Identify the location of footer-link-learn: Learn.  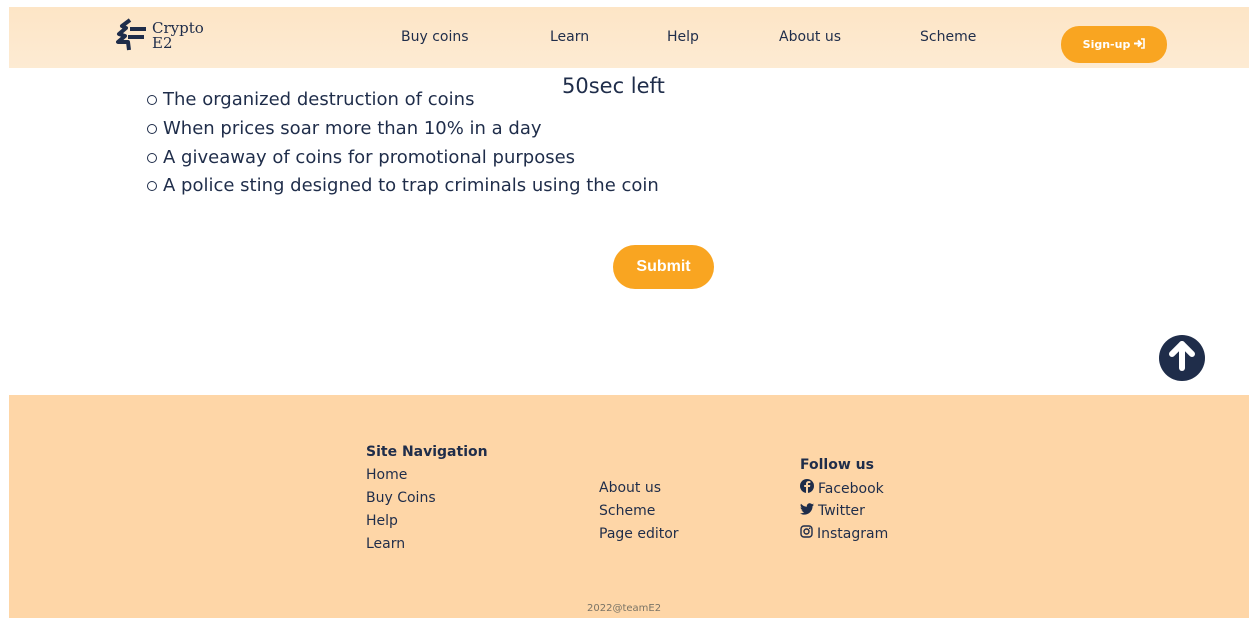
(385, 544).